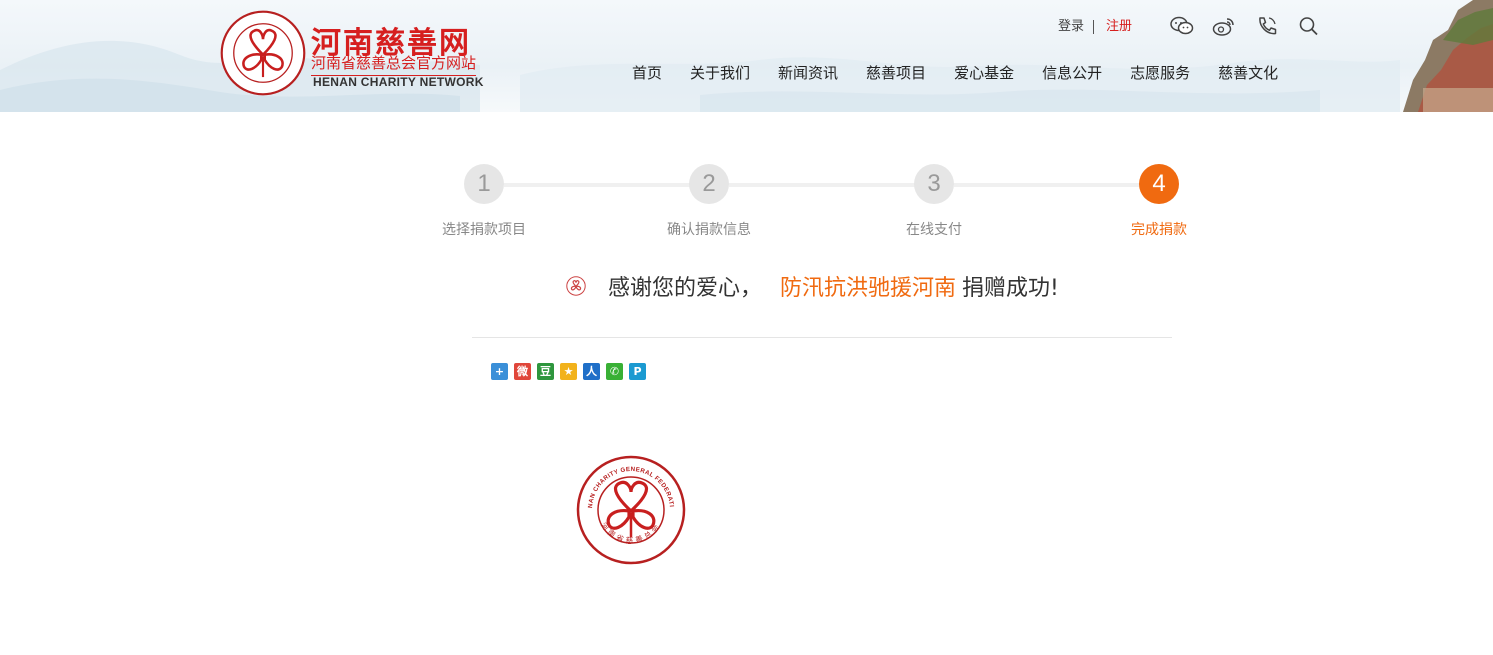 This screenshot has height=655, width=1493. Describe the element at coordinates (484, 184) in the screenshot. I see `step-number: 1` at that location.